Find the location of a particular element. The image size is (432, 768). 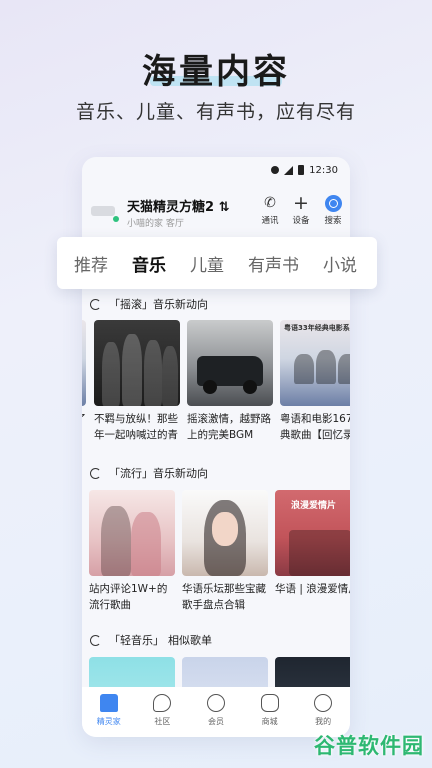

bottom-nav: 精灵家 社区 会员 商城 我的 is located at coordinates (216, 712).